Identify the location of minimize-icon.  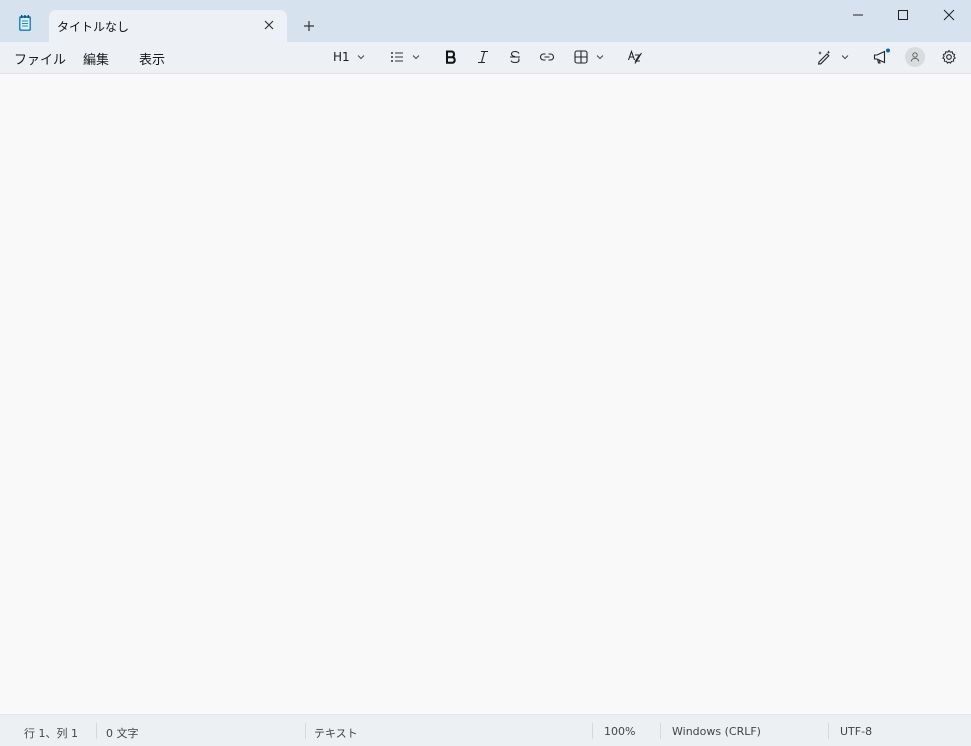
(858, 15).